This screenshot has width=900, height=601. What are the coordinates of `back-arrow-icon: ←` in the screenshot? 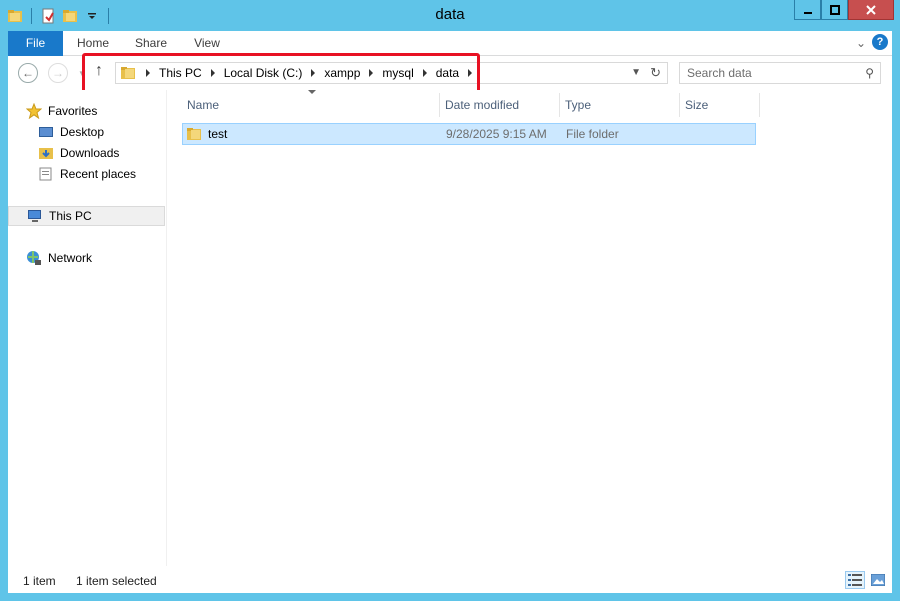 It's located at (28, 73).